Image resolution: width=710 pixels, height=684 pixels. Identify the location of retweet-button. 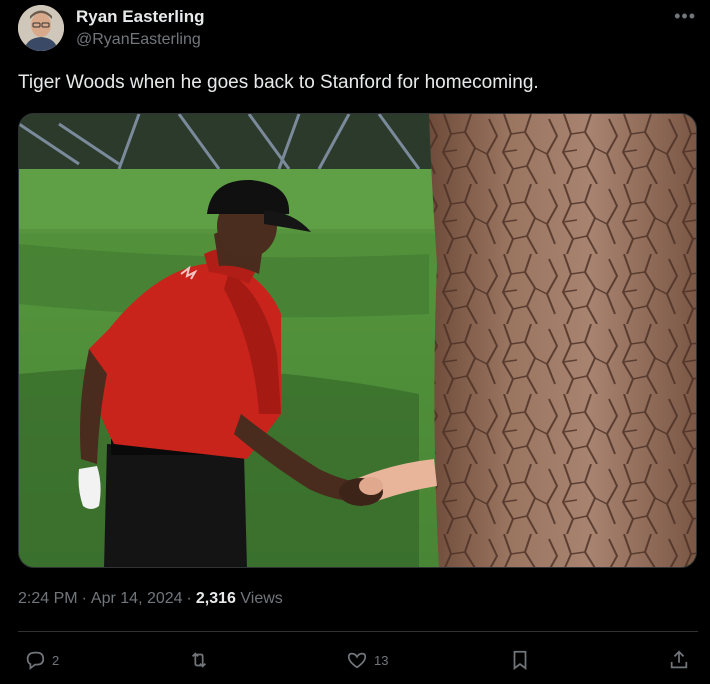
(199, 660).